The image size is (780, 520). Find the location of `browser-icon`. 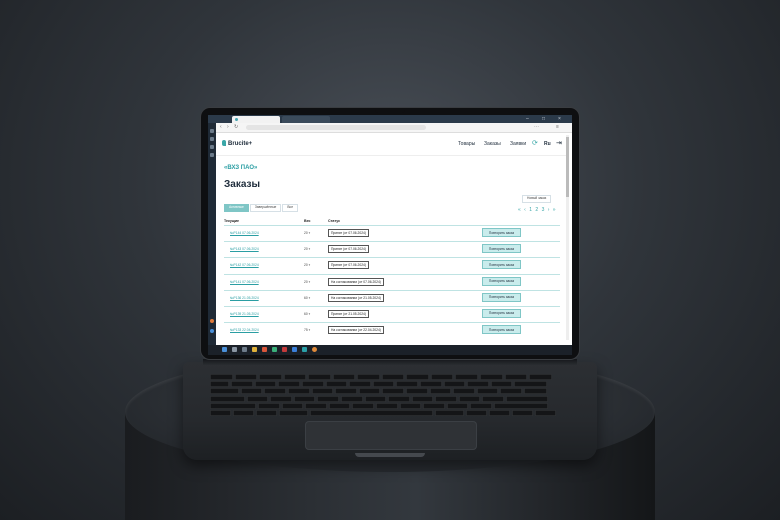

browser-icon is located at coordinates (314, 349).